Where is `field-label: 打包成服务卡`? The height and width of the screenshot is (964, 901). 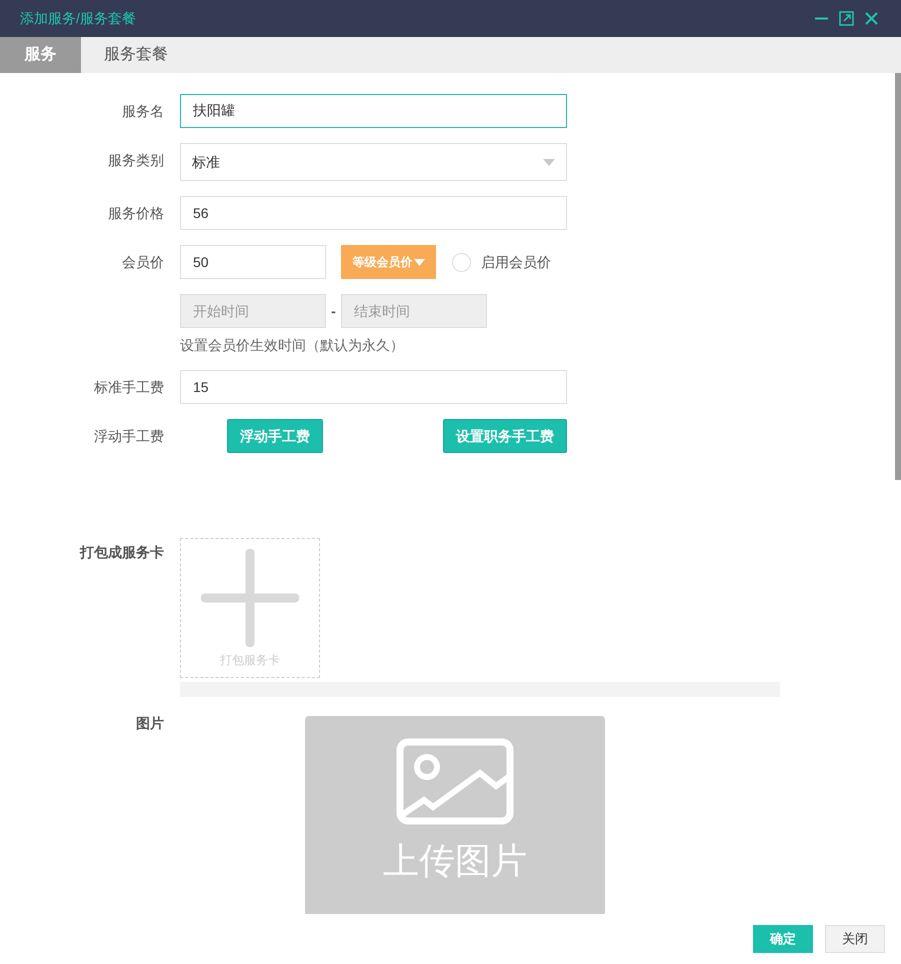 field-label: 打包成服务卡 is located at coordinates (122, 552).